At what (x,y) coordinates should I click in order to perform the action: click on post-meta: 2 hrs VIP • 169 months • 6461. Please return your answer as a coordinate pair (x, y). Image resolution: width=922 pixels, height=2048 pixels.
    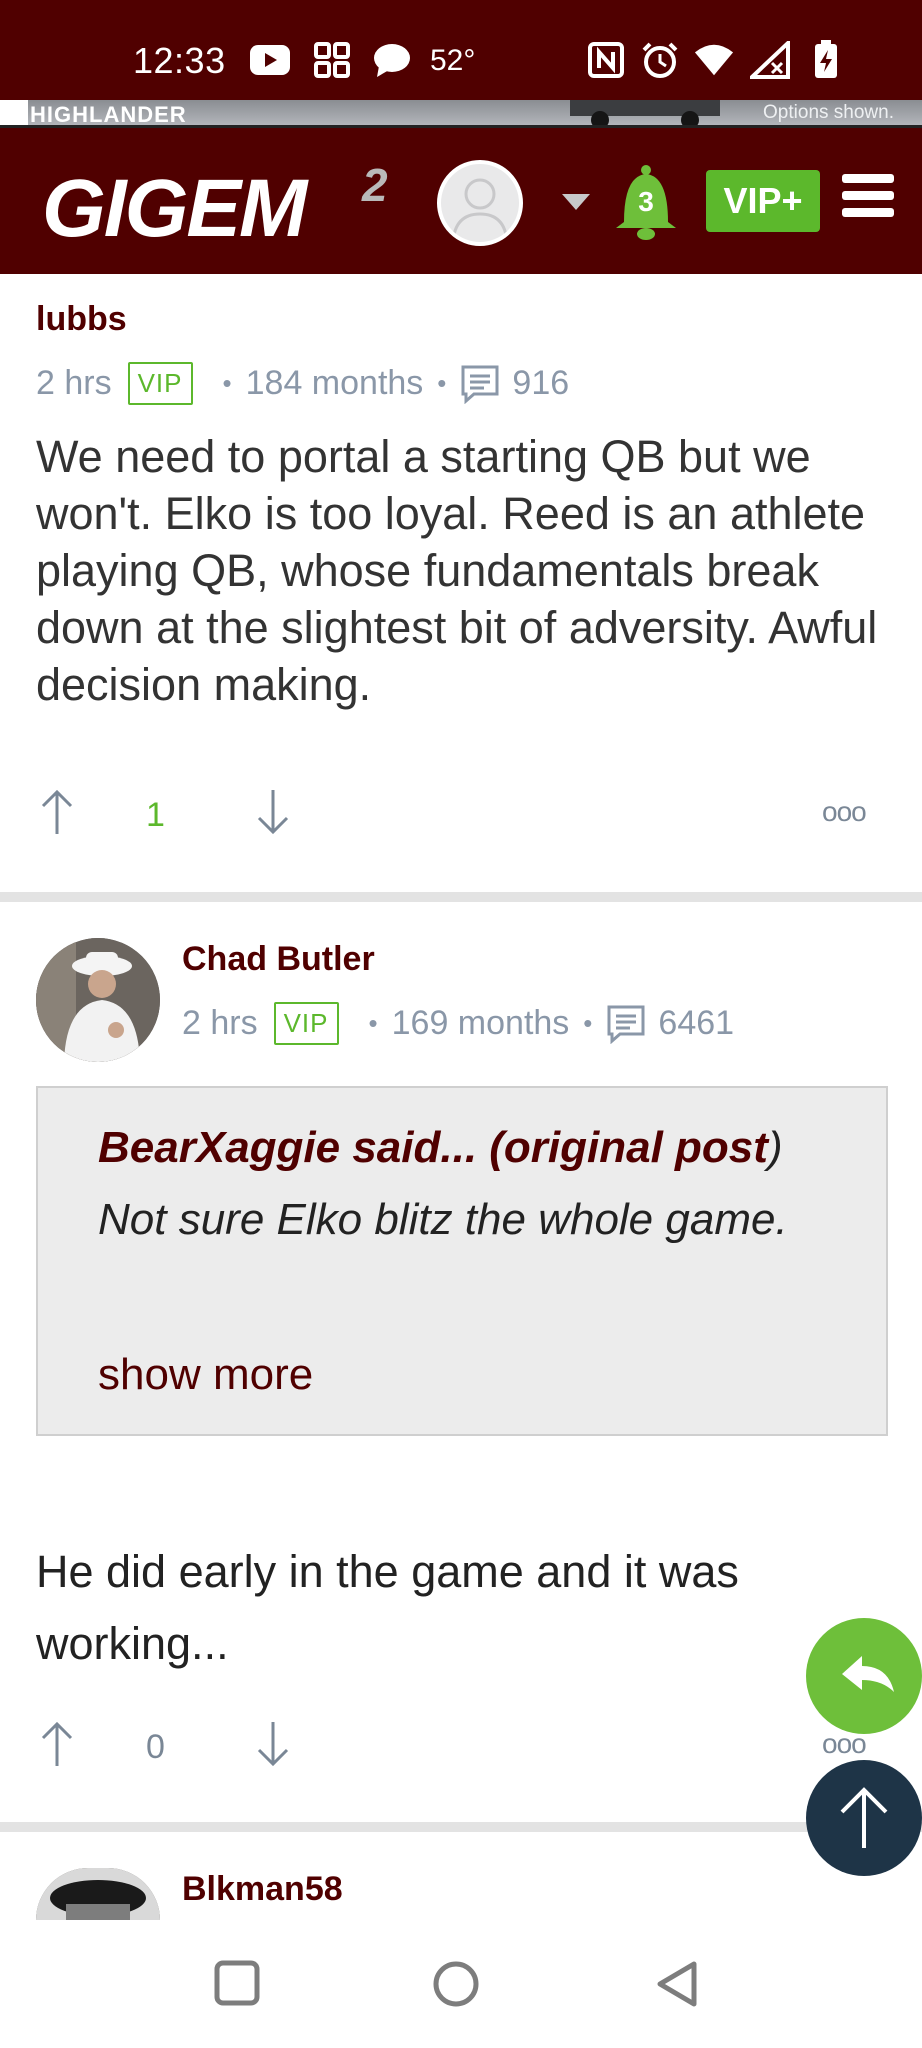
    Looking at the image, I should click on (458, 1023).